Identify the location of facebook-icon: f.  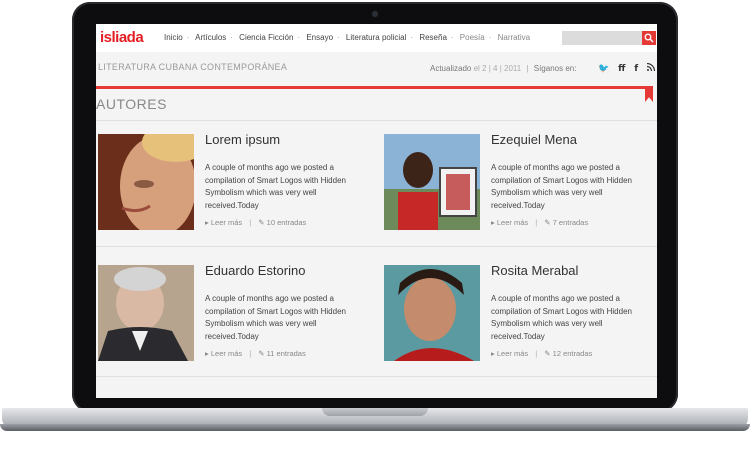
(636, 69).